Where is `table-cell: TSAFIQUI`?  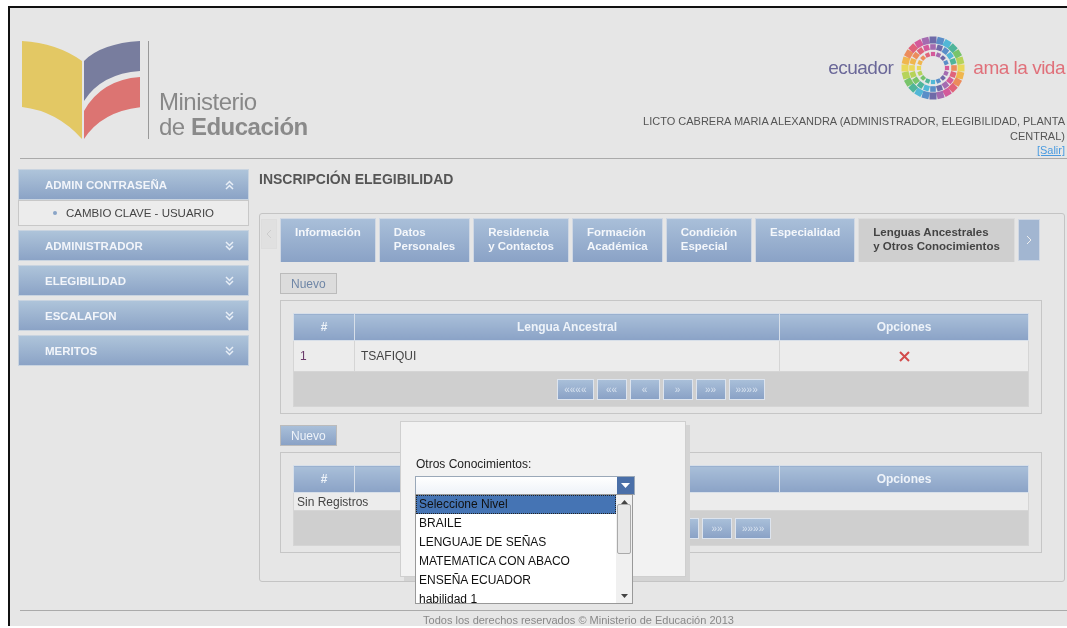 table-cell: TSAFIQUI is located at coordinates (567, 356).